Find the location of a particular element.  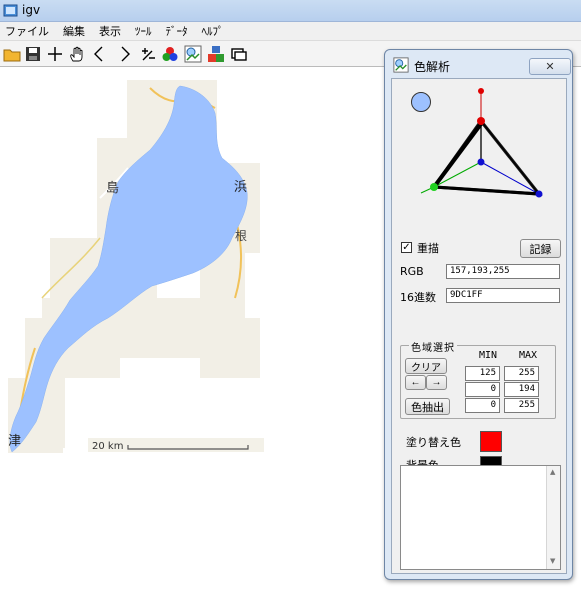

record-button: 記録 is located at coordinates (540, 248).